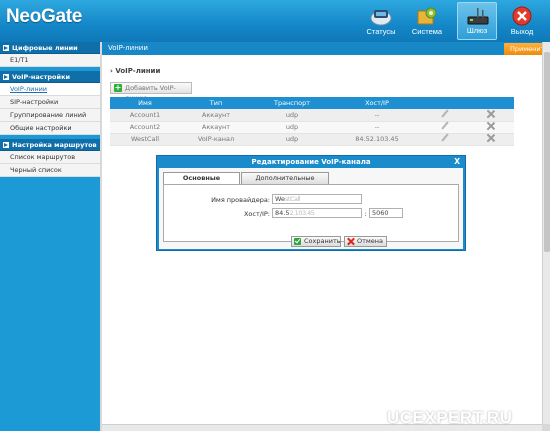  I want to click on cancel-button: Отмена, so click(365, 241).